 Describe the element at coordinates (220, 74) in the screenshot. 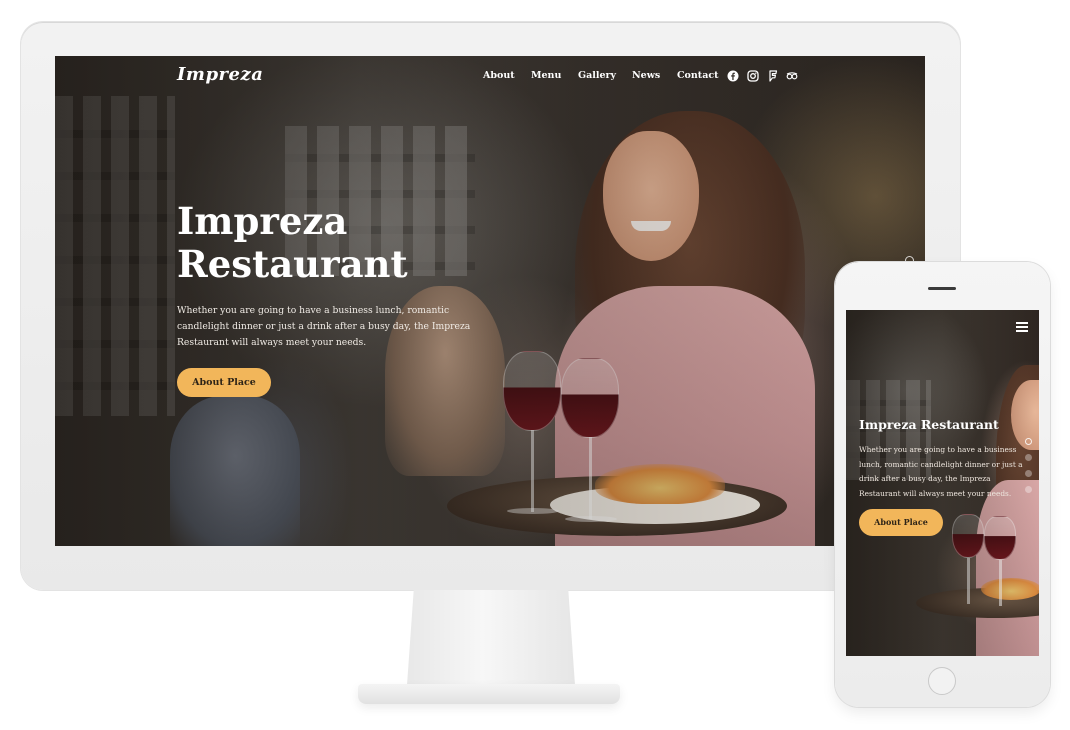

I see `site-logo: Impreza` at that location.